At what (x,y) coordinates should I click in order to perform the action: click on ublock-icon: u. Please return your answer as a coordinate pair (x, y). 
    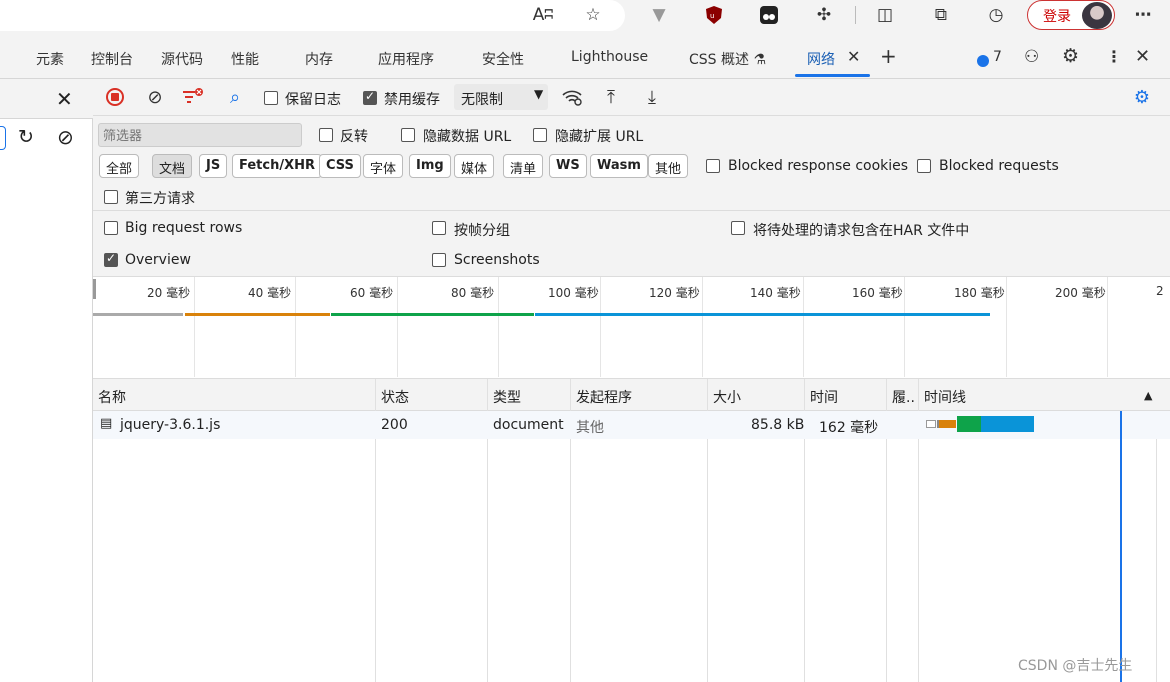
    Looking at the image, I should click on (714, 15).